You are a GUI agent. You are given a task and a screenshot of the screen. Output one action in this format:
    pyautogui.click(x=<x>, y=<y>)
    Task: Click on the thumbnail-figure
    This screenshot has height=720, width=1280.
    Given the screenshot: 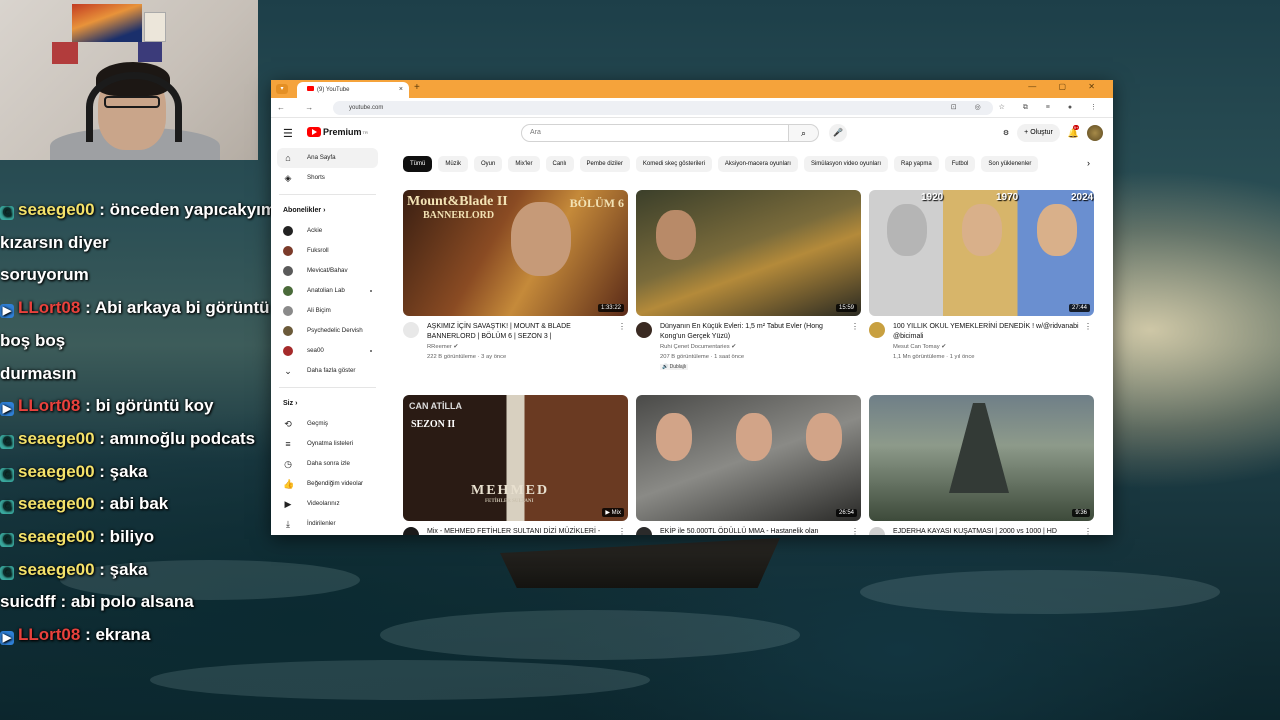 What is the action you would take?
    pyautogui.click(x=982, y=230)
    